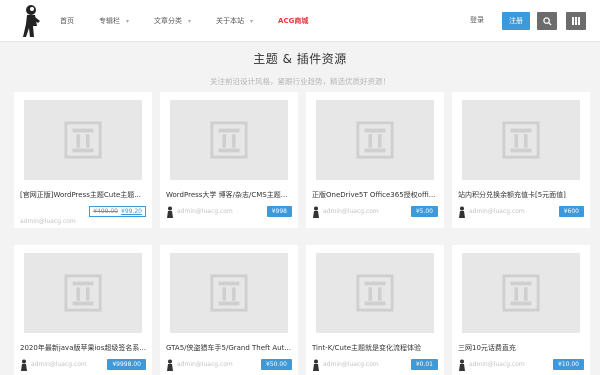 The height and width of the screenshot is (375, 600). I want to click on card-meta: admin@luacg.com ¥10.00, so click(521, 365).